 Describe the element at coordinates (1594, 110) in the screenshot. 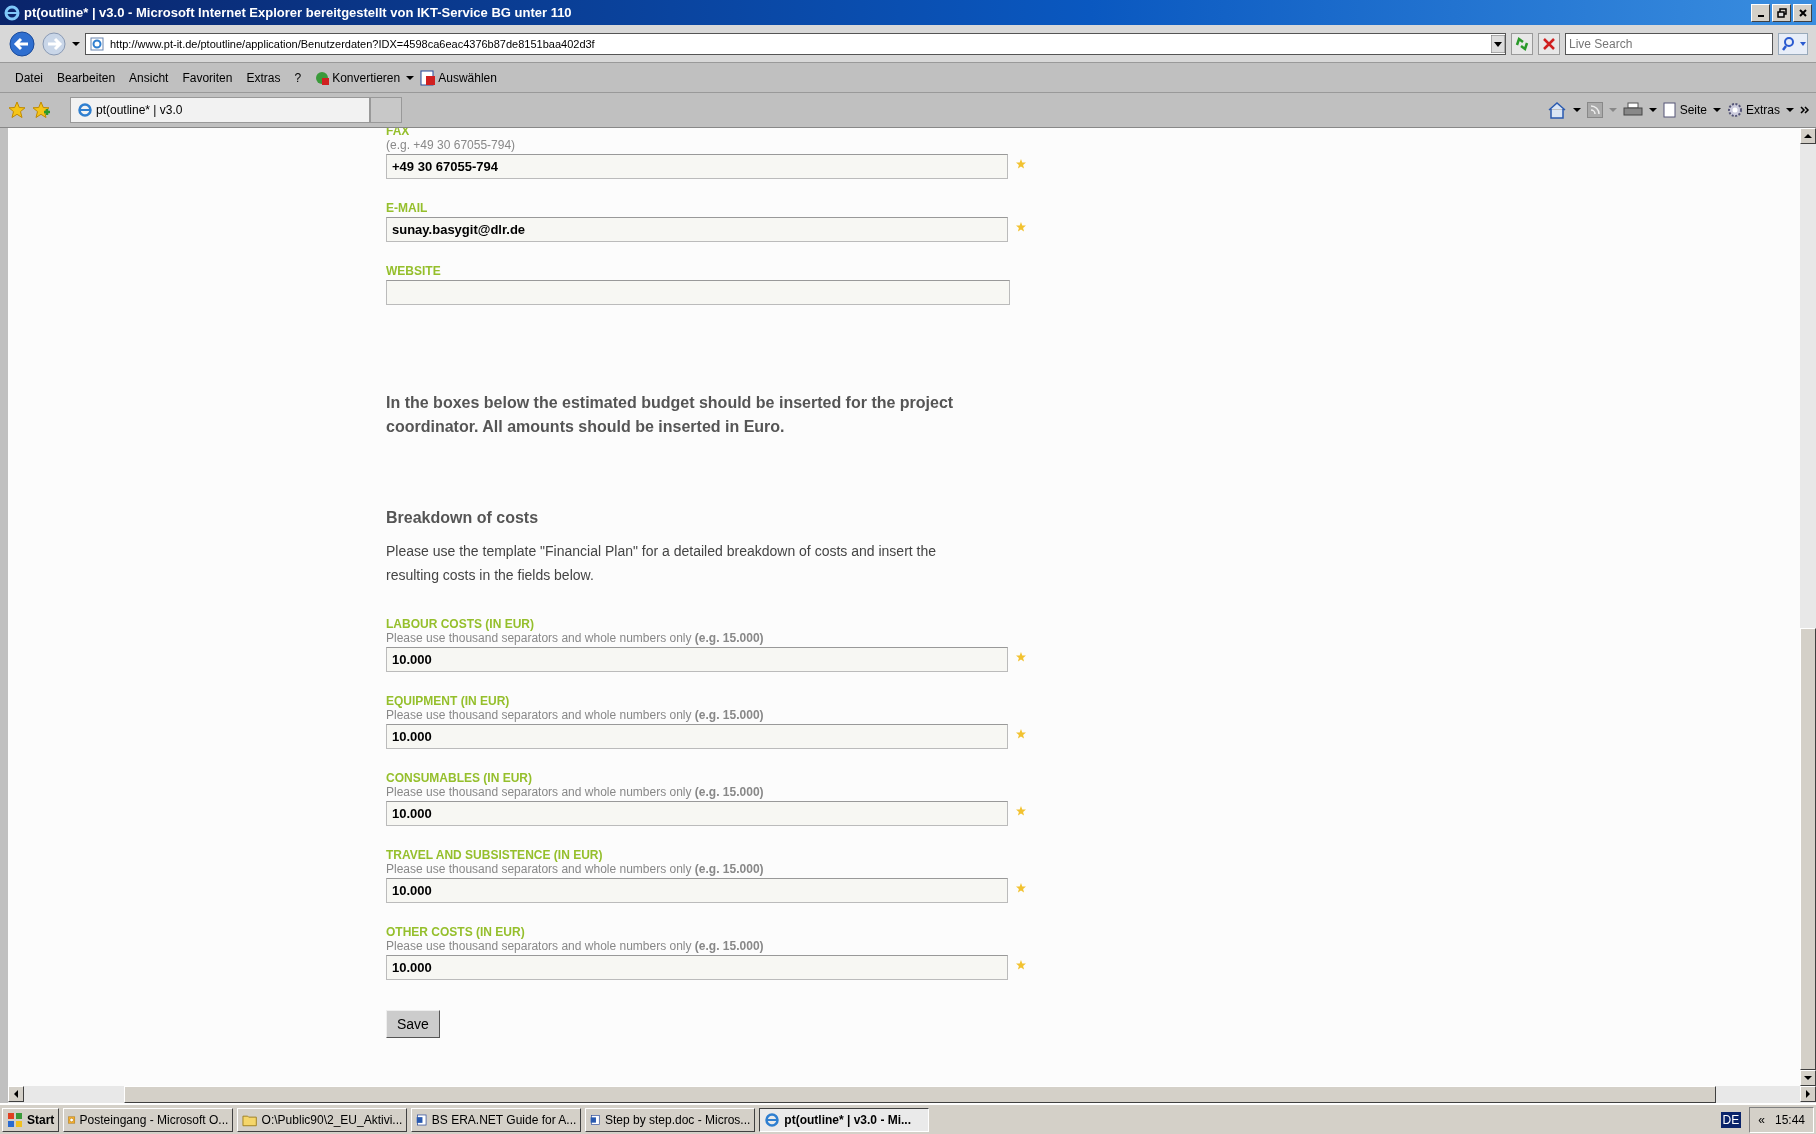

I see `feed-icon` at that location.